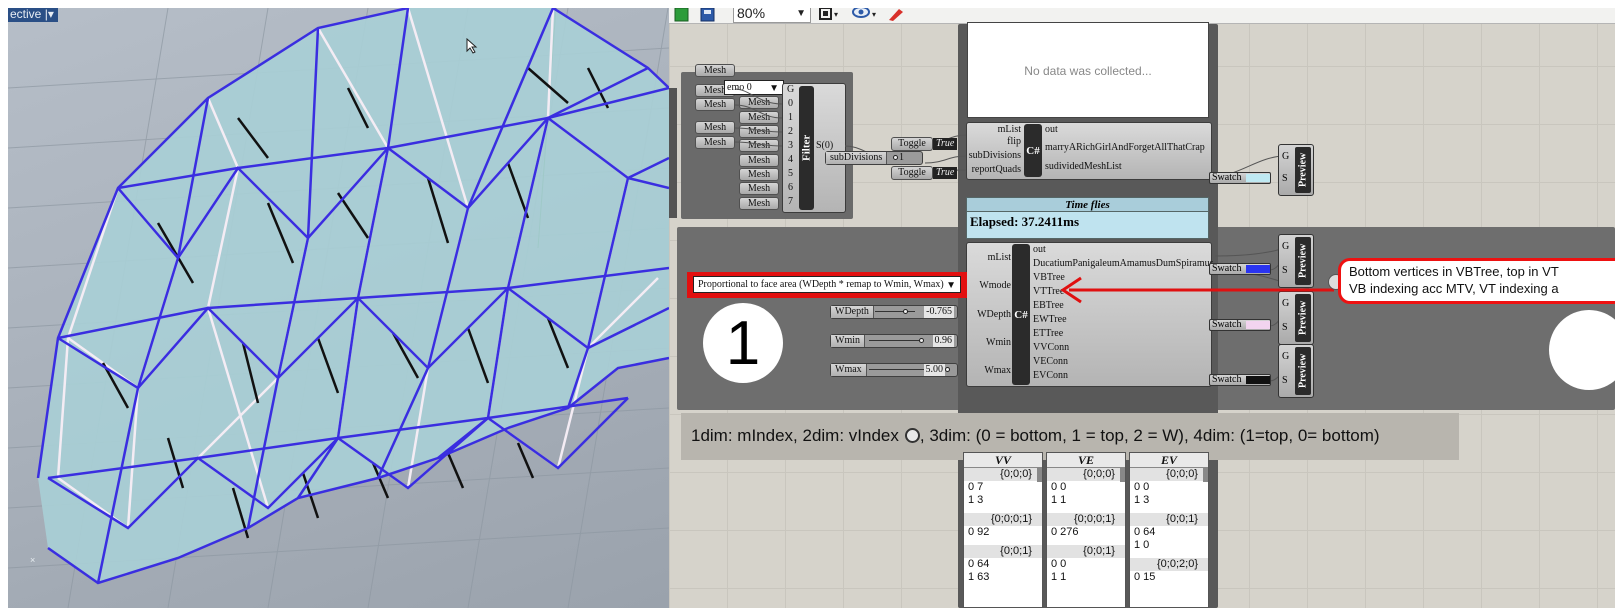 This screenshot has height=616, width=1623. I want to click on panel-row: 1 1, so click(1059, 577).